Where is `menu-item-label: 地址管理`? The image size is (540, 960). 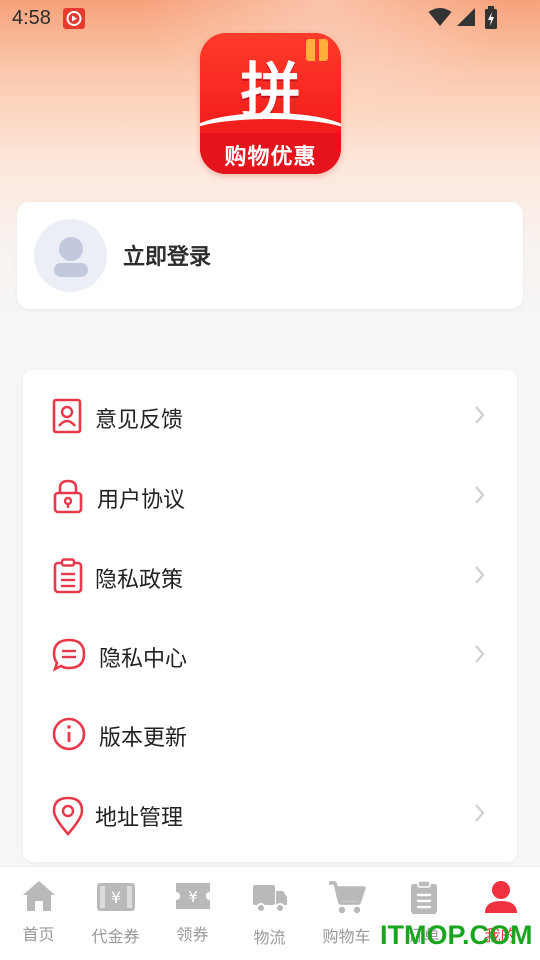 menu-item-label: 地址管理 is located at coordinates (139, 818).